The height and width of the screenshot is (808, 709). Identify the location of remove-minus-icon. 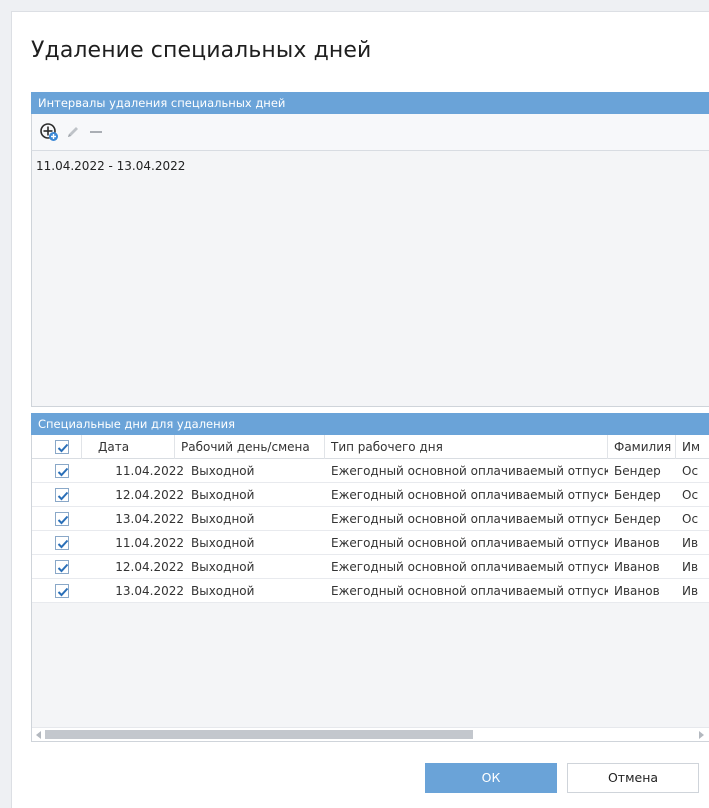
(96, 132).